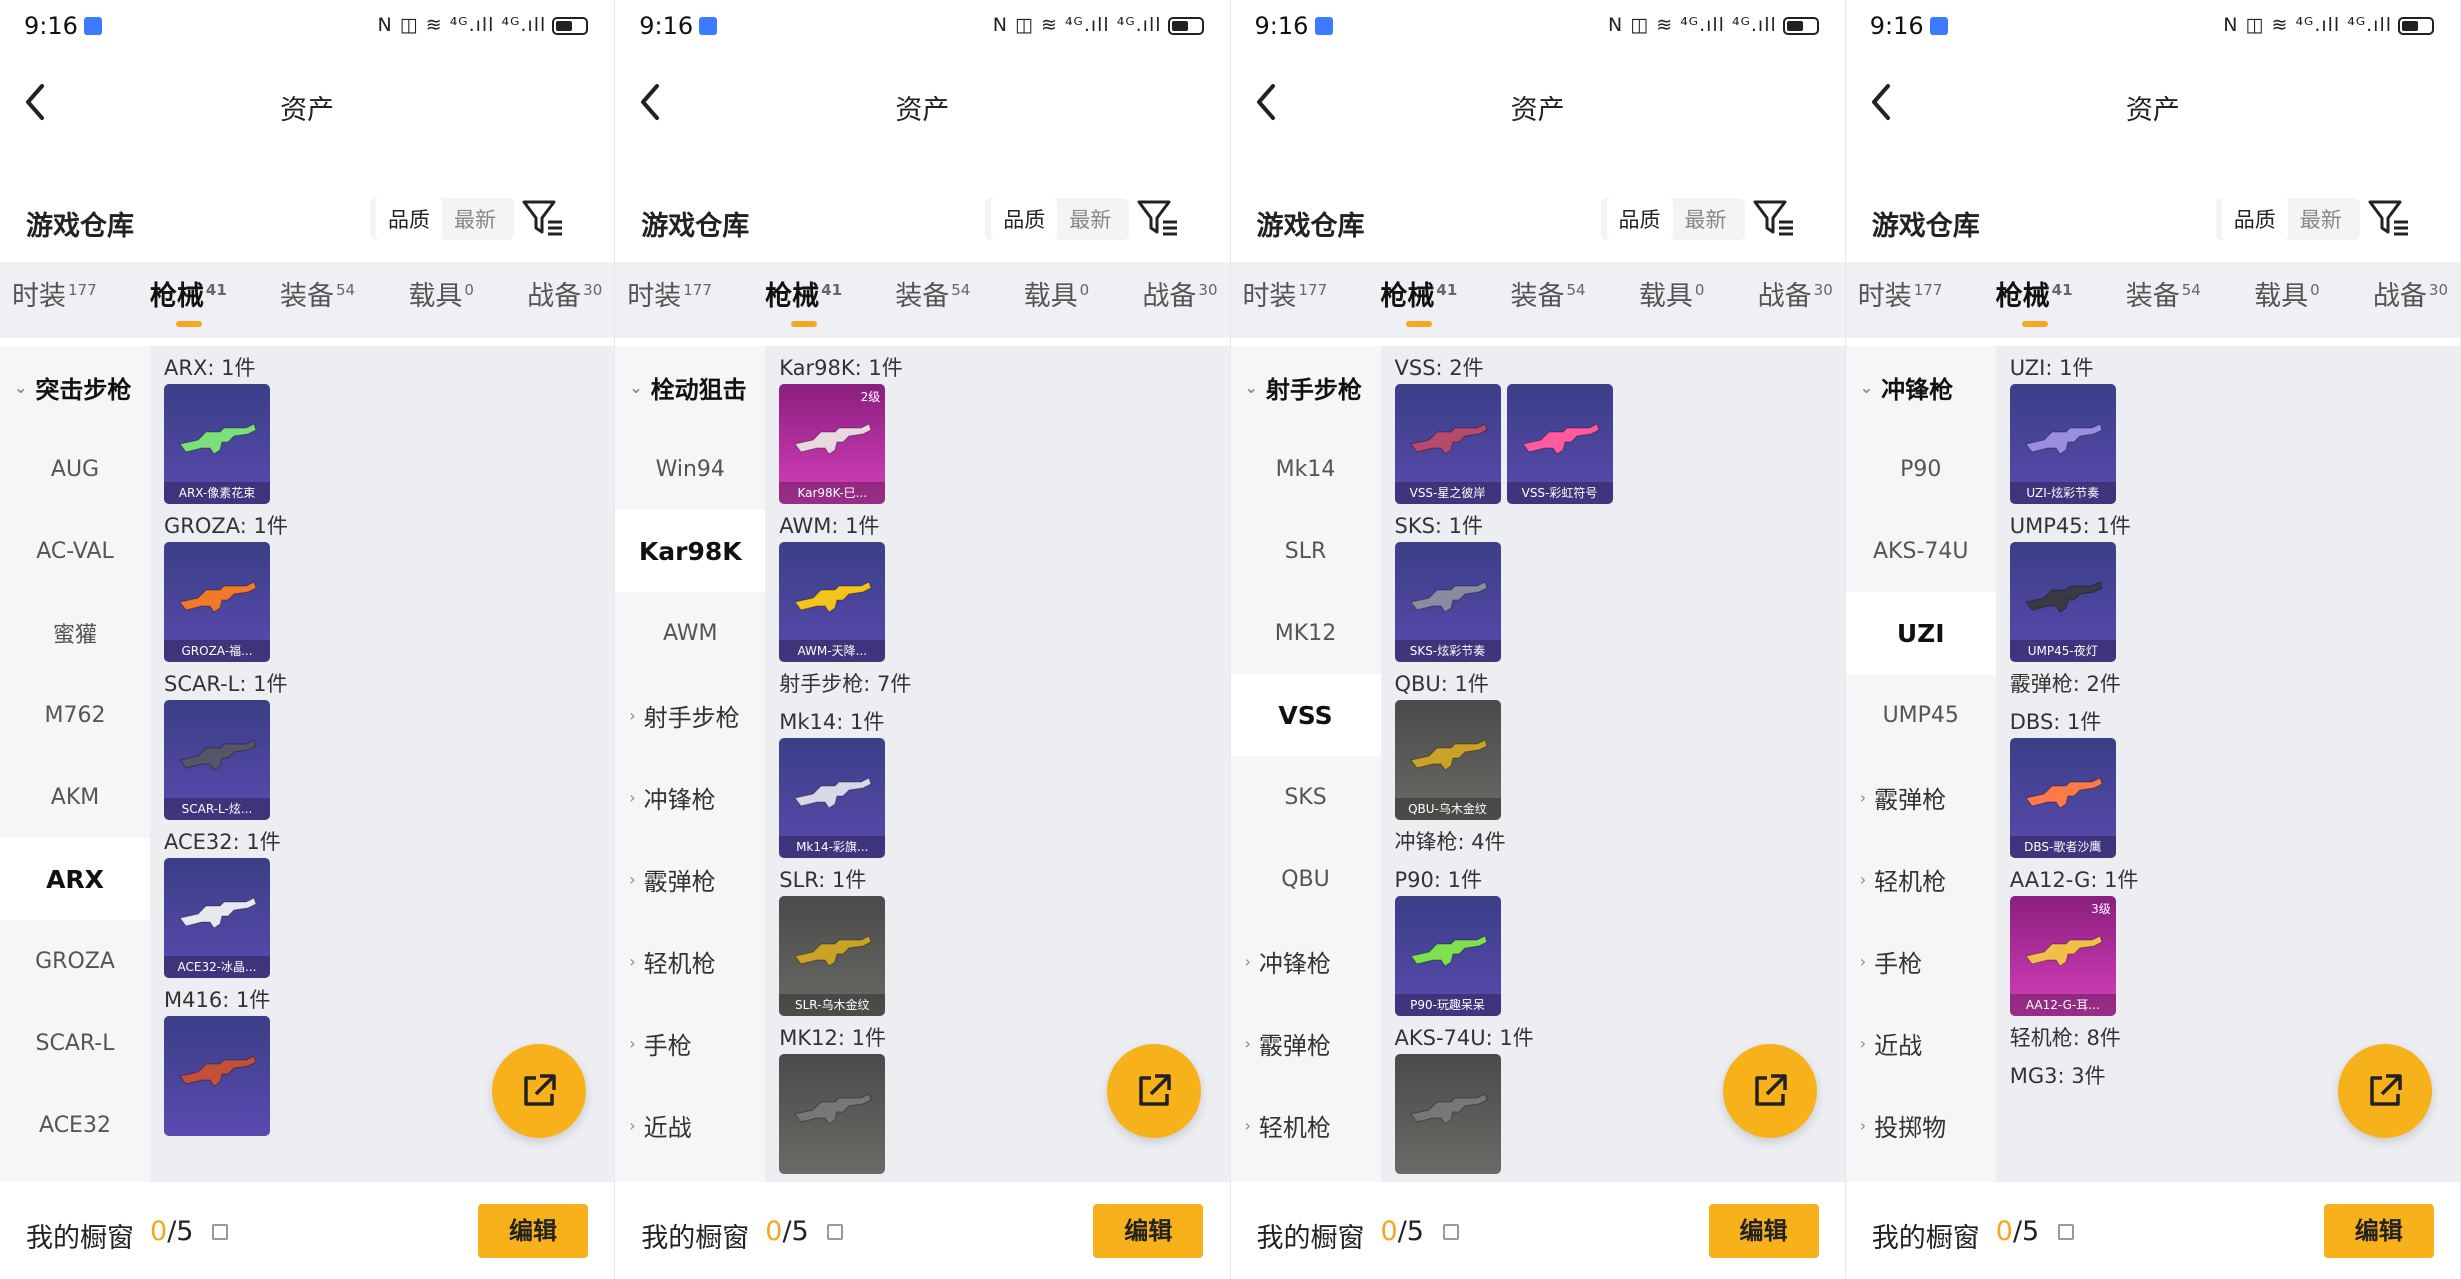 This screenshot has width=2461, height=1279. What do you see at coordinates (1306, 551) in the screenshot?
I see `sidebar-item: SLR` at bounding box center [1306, 551].